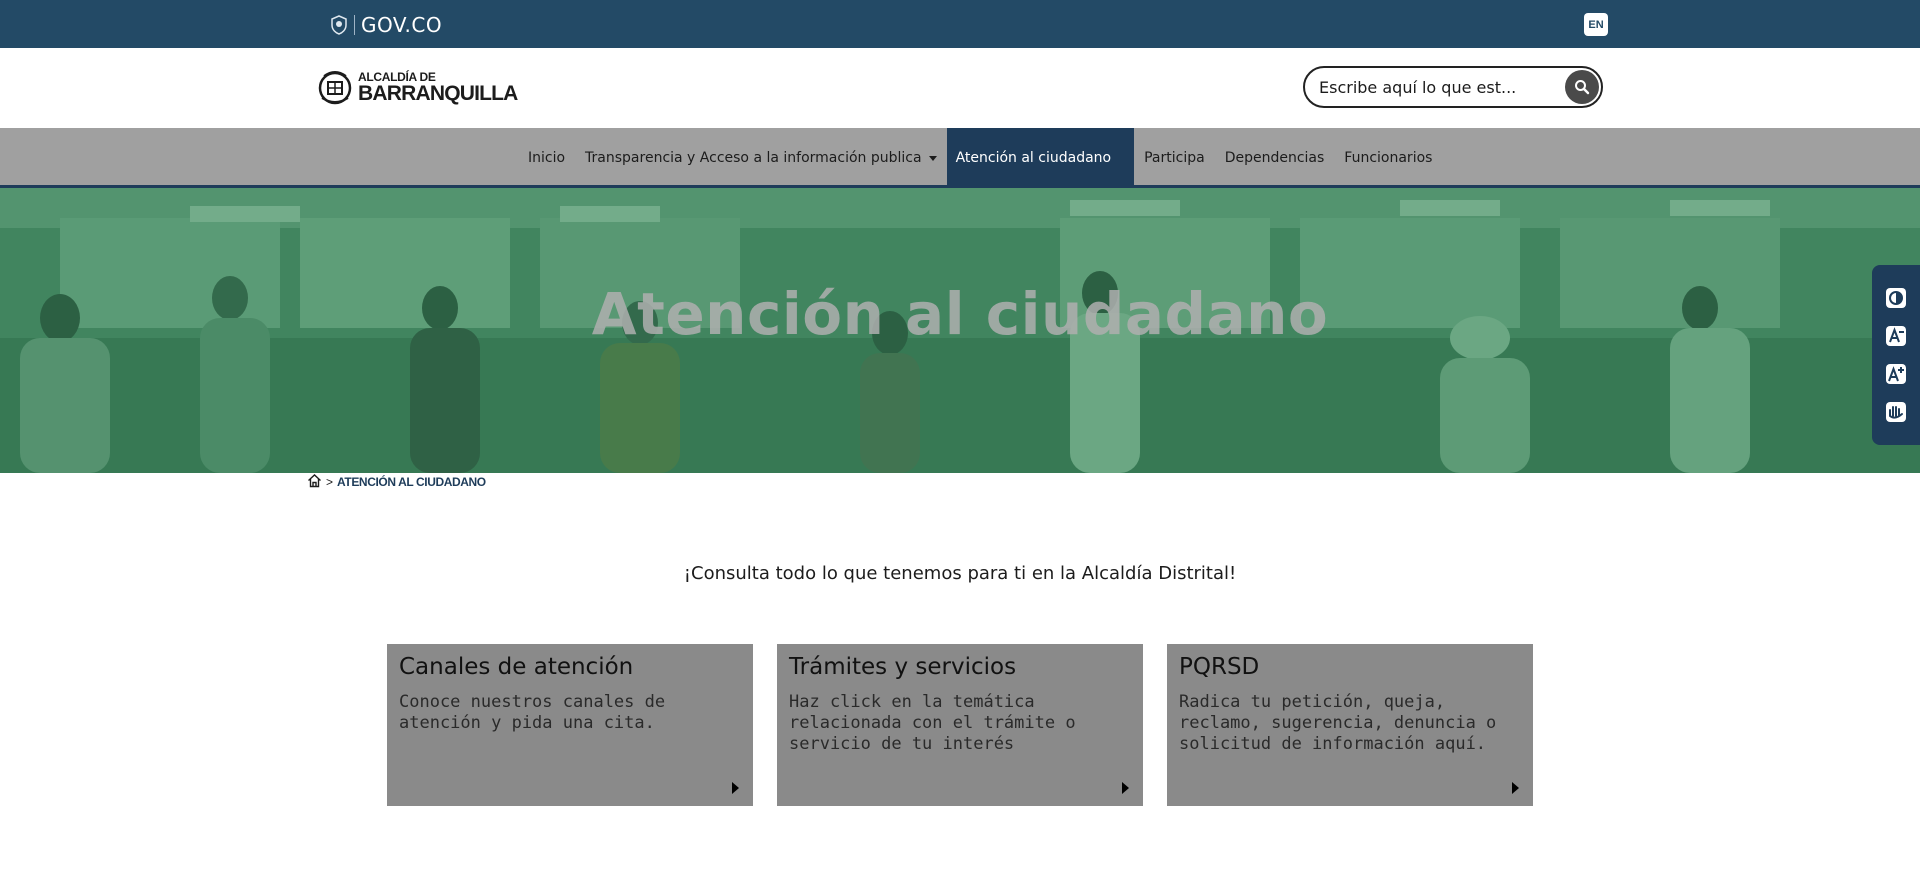  What do you see at coordinates (1596, 24) in the screenshot?
I see `language-toggle-button: EN` at bounding box center [1596, 24].